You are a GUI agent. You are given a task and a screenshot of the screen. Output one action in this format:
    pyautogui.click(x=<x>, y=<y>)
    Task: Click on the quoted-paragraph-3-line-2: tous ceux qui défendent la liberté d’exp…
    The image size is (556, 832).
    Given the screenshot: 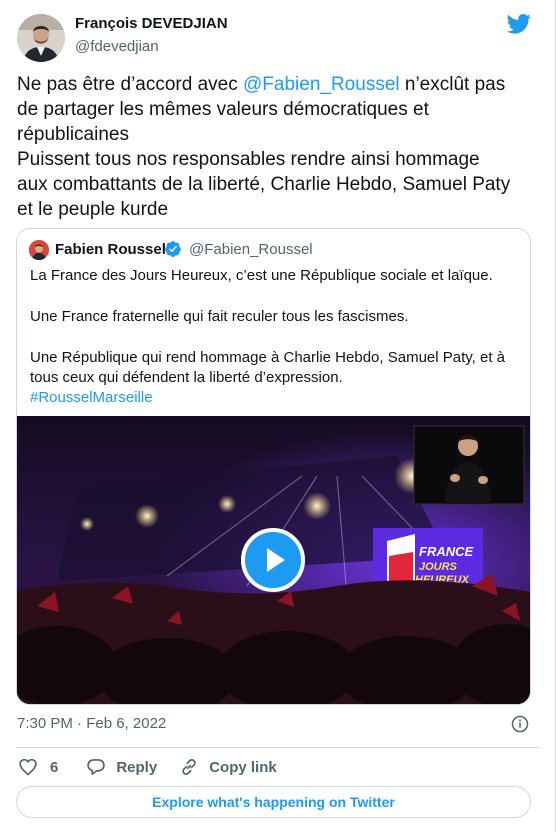 What is the action you would take?
    pyautogui.click(x=186, y=377)
    